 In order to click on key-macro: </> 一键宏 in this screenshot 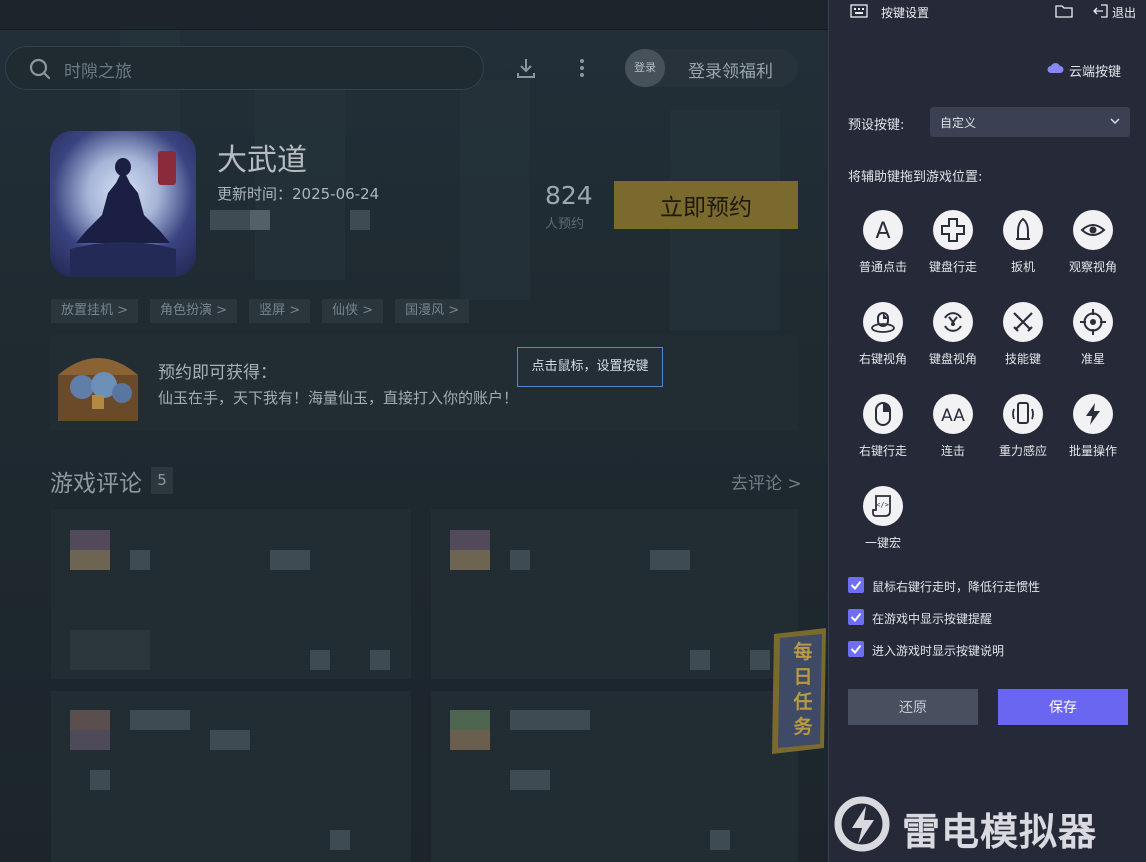, I will do `click(883, 513)`.